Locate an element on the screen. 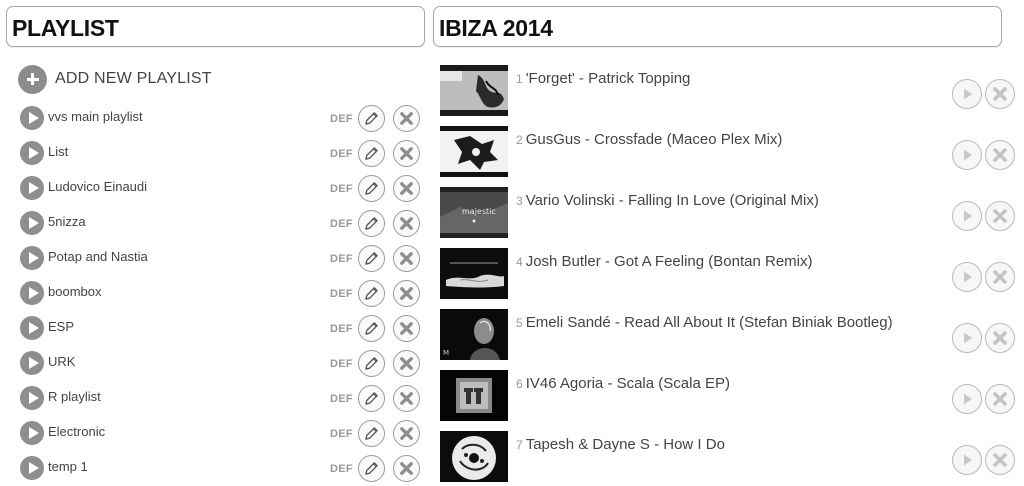  track-title: 6 IV46 Agoria - Scala (Scala EP) is located at coordinates (623, 383).